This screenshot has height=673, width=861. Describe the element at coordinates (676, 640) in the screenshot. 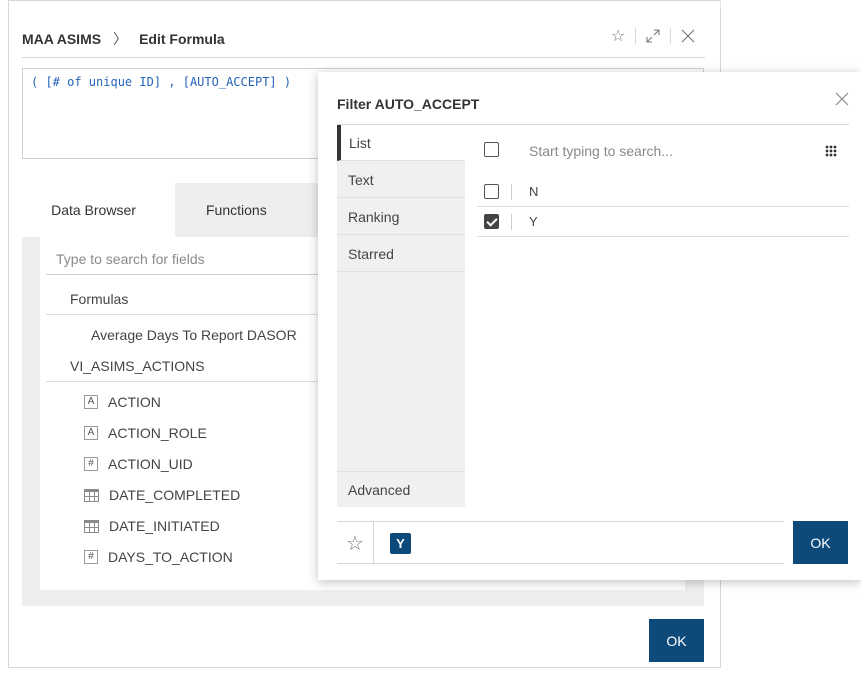

I see `ok-button: OK` at that location.